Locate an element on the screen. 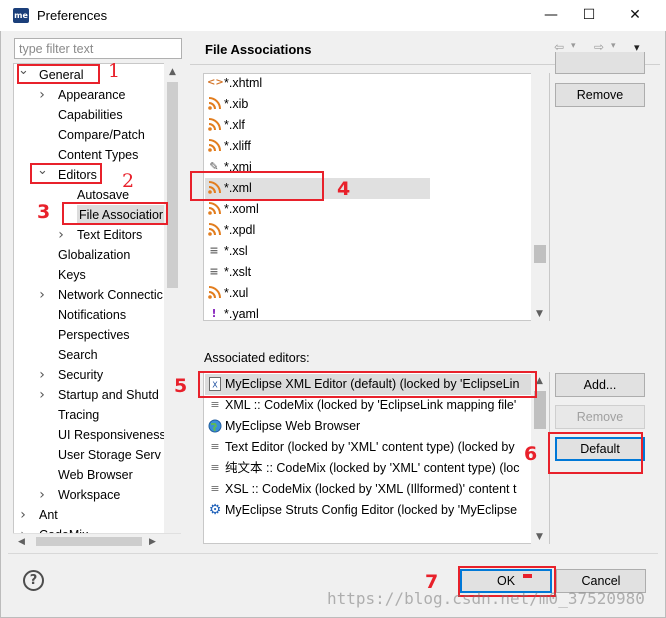 The width and height of the screenshot is (666, 618). tree-item-label: Web Browser is located at coordinates (95, 475).